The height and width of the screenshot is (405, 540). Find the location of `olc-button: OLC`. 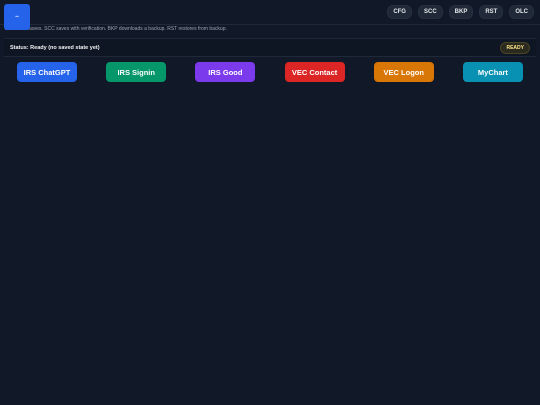

olc-button: OLC is located at coordinates (521, 12).